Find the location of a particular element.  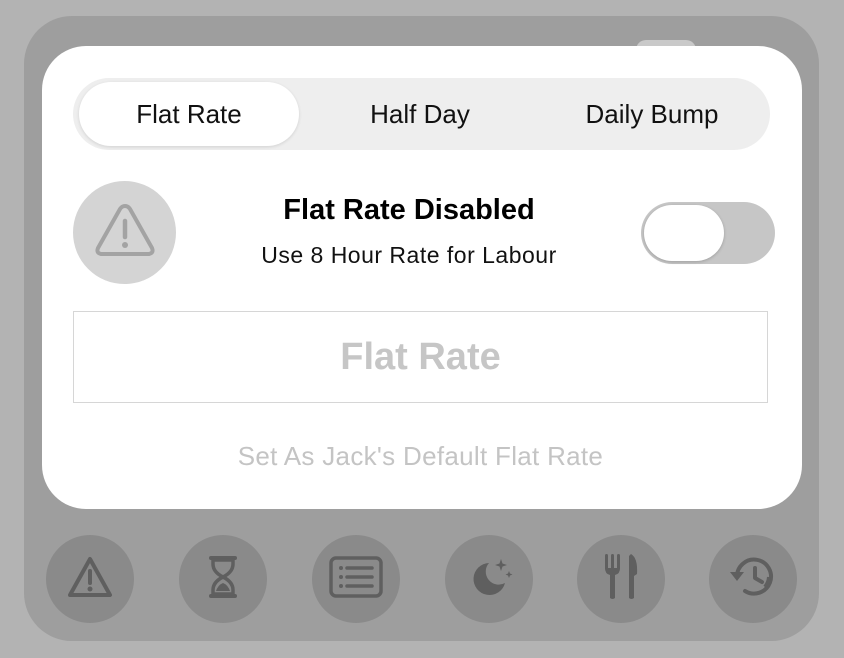

tab-flat-rate: Flat Rate is located at coordinates (189, 114).